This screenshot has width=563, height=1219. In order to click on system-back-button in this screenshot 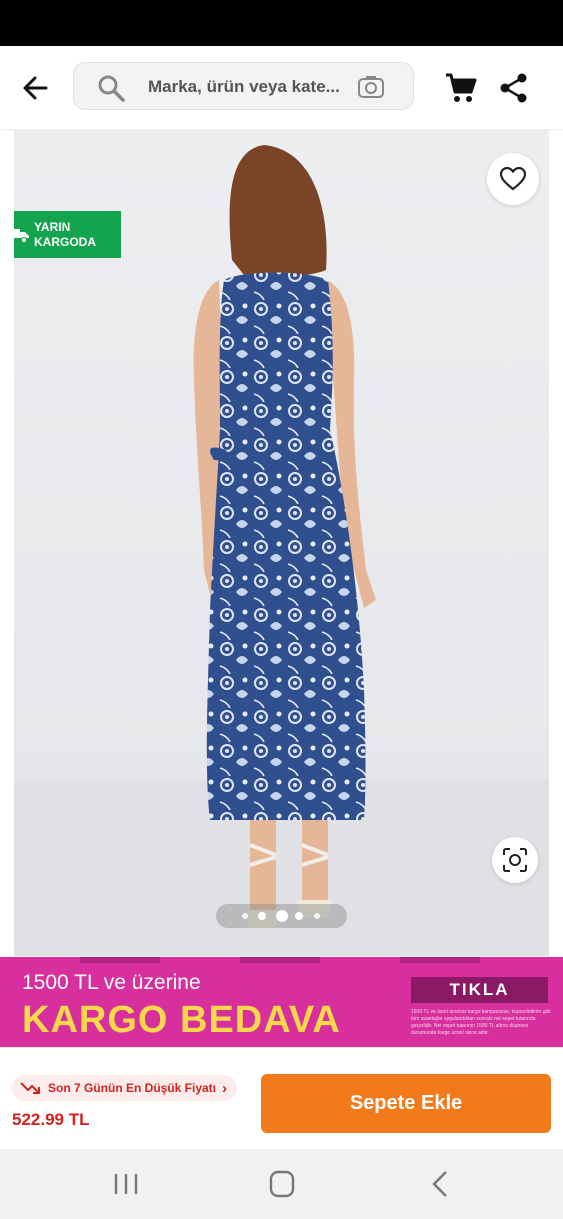, I will do `click(440, 1184)`.